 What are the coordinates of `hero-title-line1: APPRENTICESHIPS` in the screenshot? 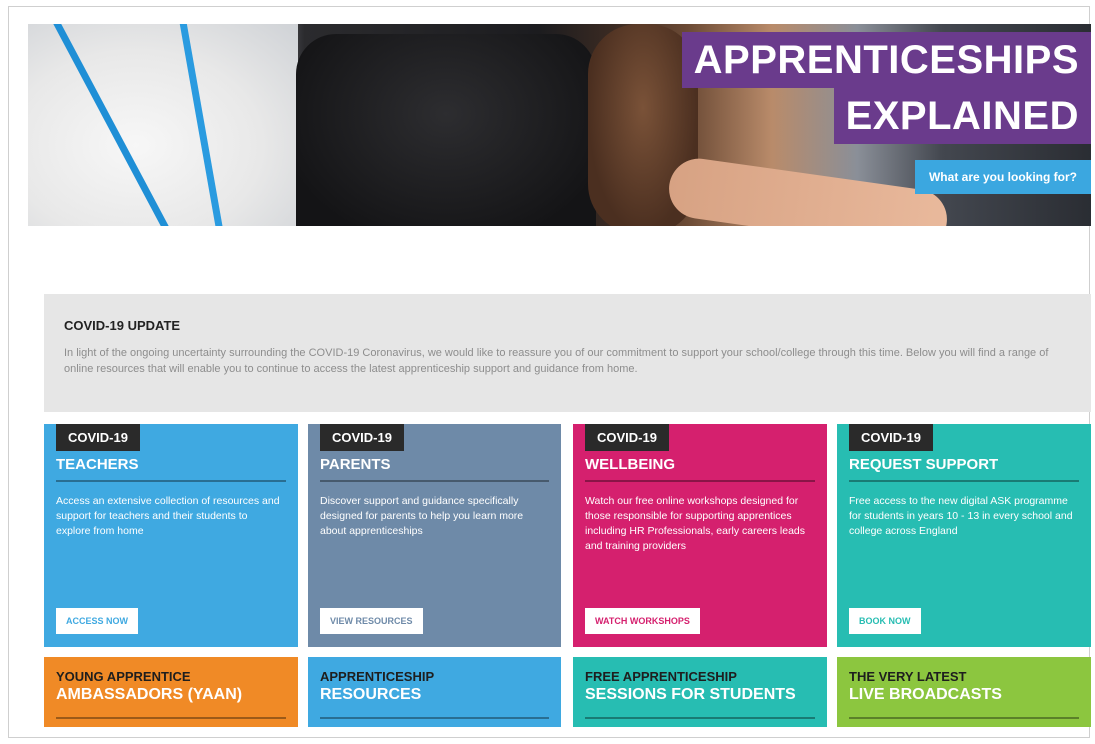 It's located at (886, 60).